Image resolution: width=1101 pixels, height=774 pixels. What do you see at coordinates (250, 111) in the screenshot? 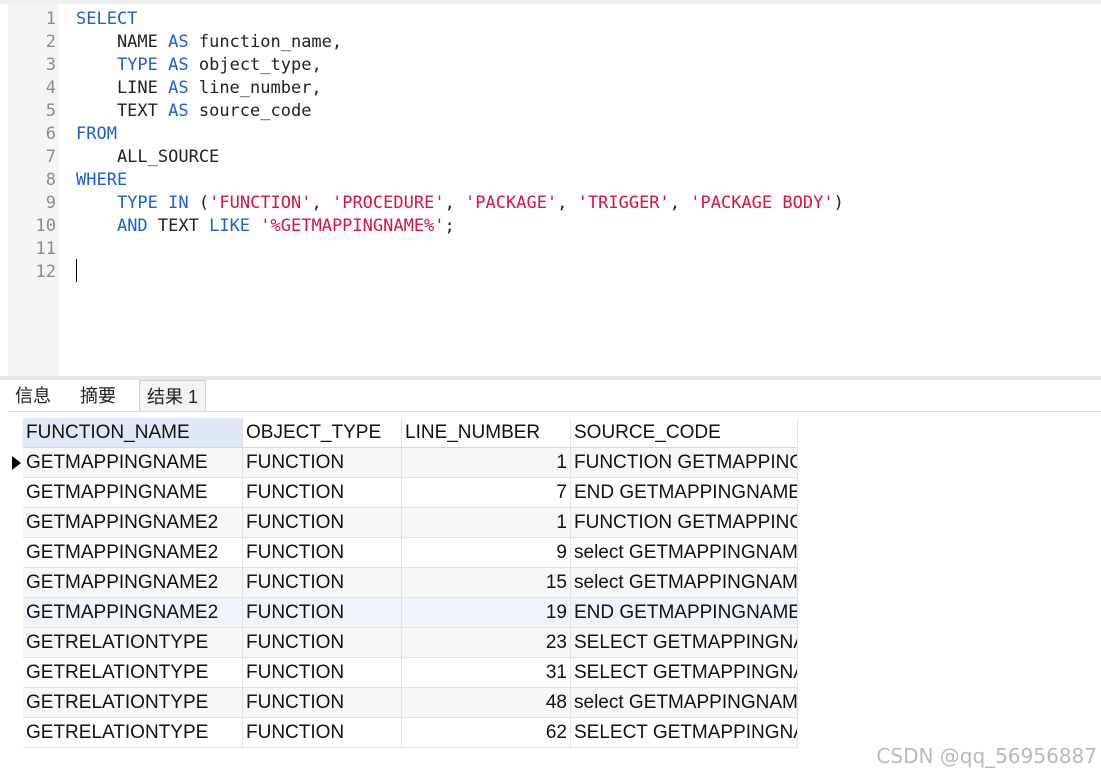
I see `sql-token: source_code` at bounding box center [250, 111].